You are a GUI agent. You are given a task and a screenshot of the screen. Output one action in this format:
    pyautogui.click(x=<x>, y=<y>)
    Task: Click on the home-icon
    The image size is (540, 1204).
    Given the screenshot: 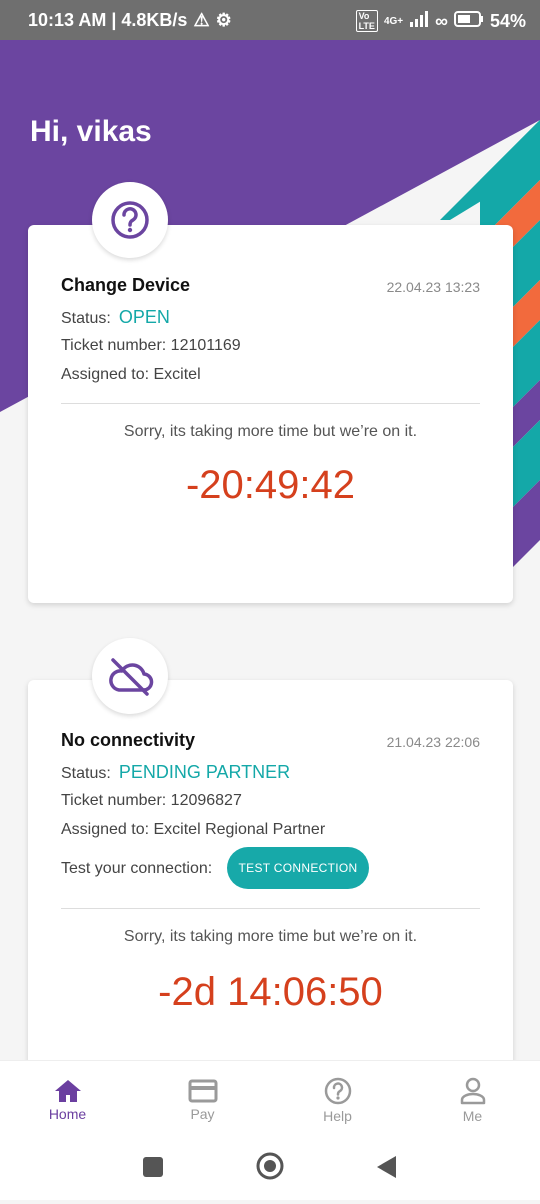 What is the action you would take?
    pyautogui.click(x=67, y=1091)
    